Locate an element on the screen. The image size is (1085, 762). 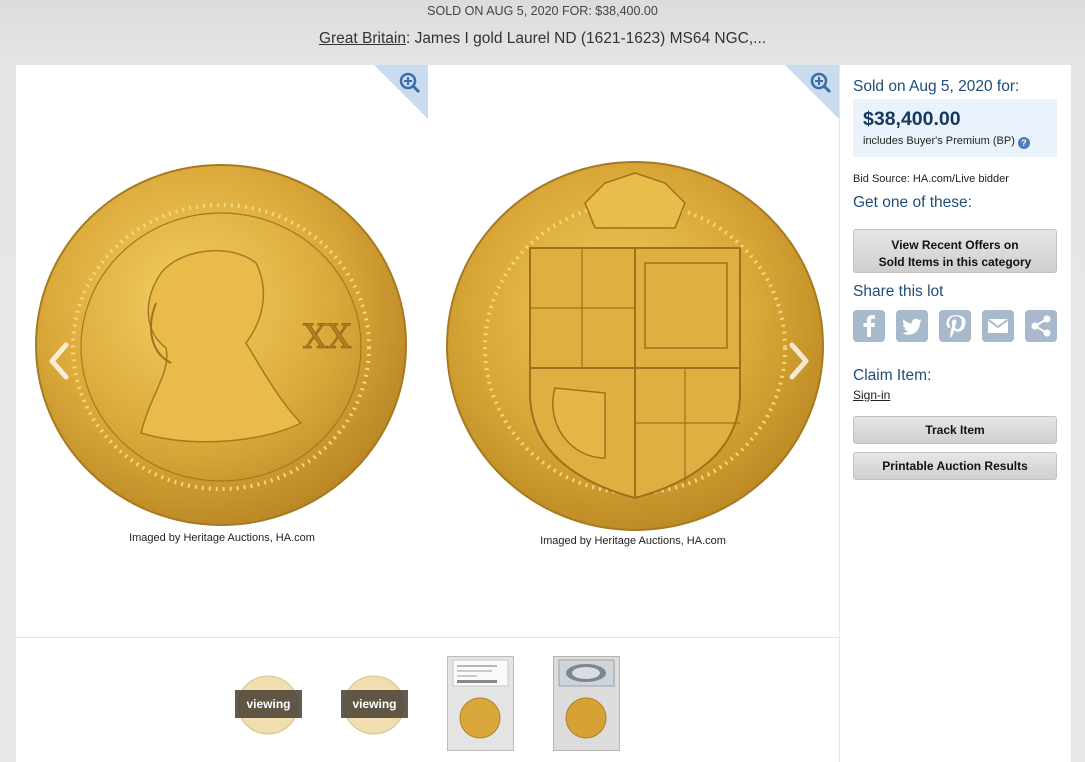
sold-summary: SOLD ON AUG 5, 2020 FOR: $38,400.00 is located at coordinates (542, 11).